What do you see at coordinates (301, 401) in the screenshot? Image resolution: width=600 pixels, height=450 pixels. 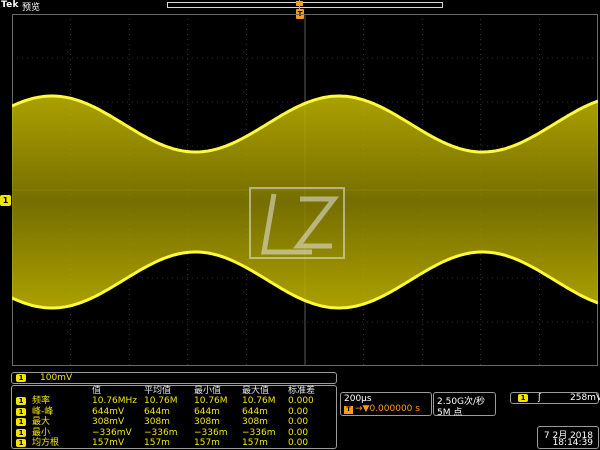 I see `measurement-cell: 0.000` at bounding box center [301, 401].